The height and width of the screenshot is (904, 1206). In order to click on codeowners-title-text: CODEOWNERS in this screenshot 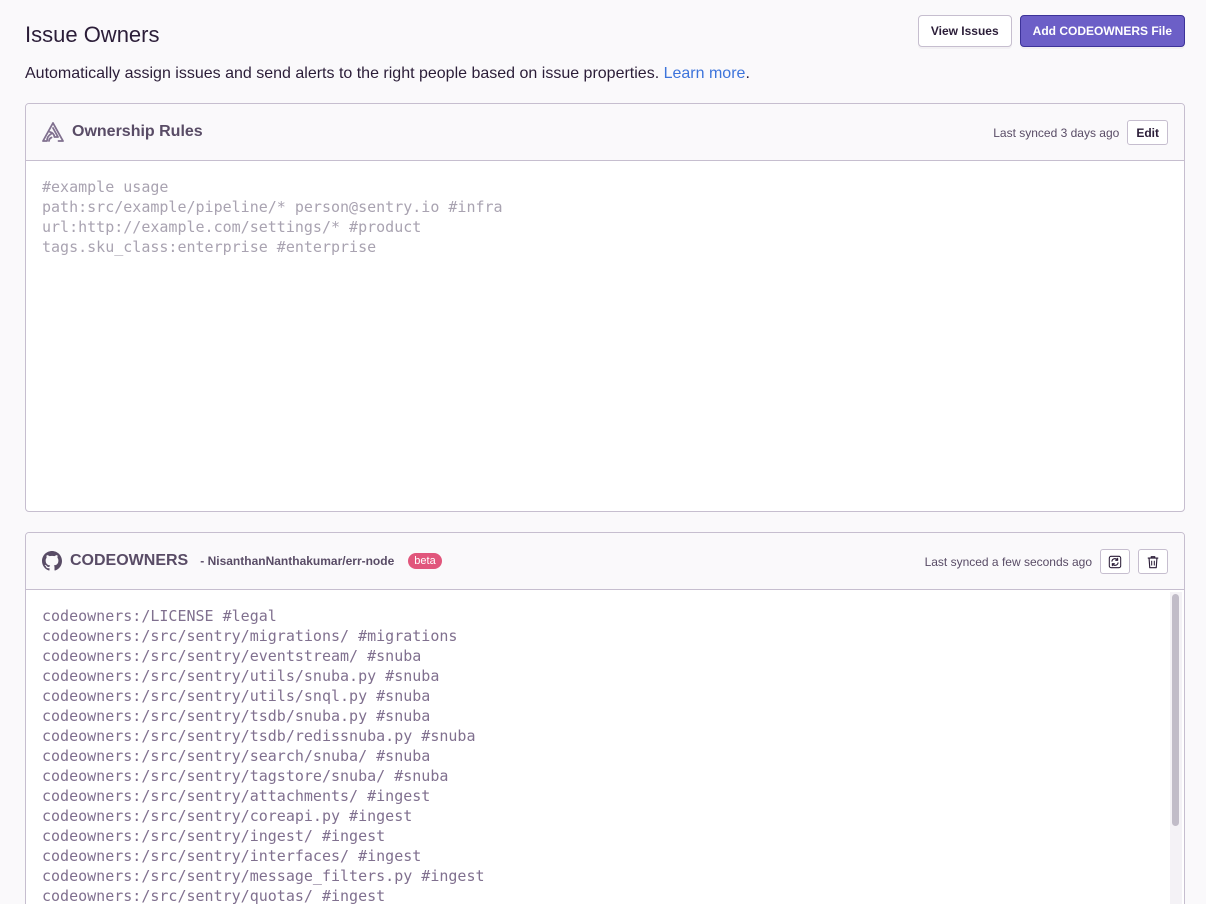, I will do `click(129, 560)`.